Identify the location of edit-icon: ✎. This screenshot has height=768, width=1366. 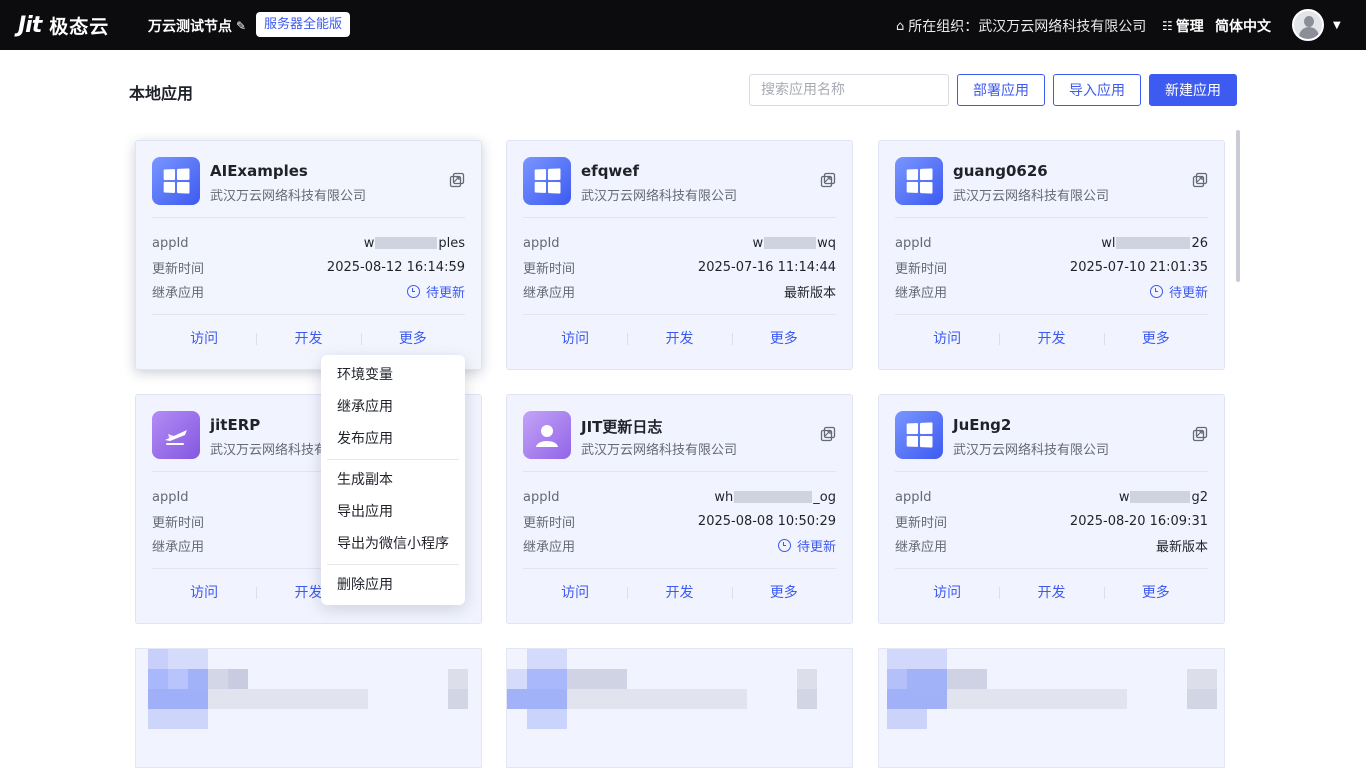
(241, 26).